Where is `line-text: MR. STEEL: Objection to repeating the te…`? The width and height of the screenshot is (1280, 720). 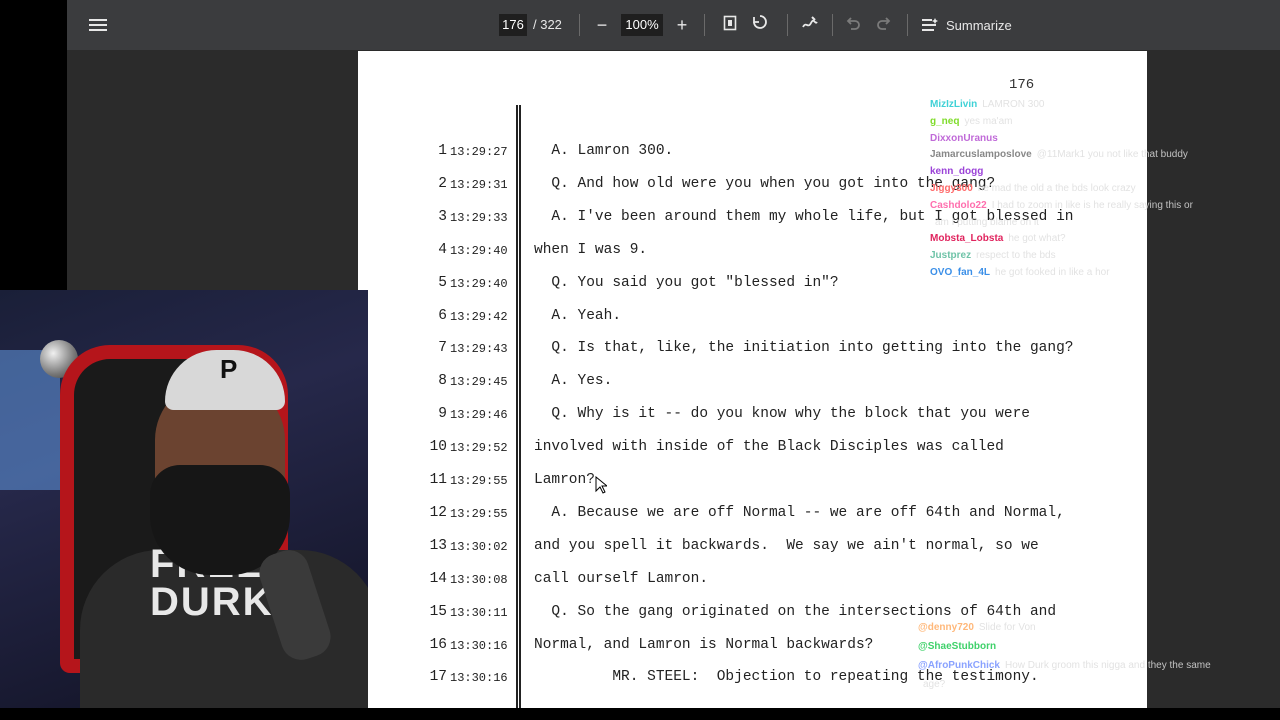 line-text: MR. STEEL: Objection to repeating the te… is located at coordinates (786, 677).